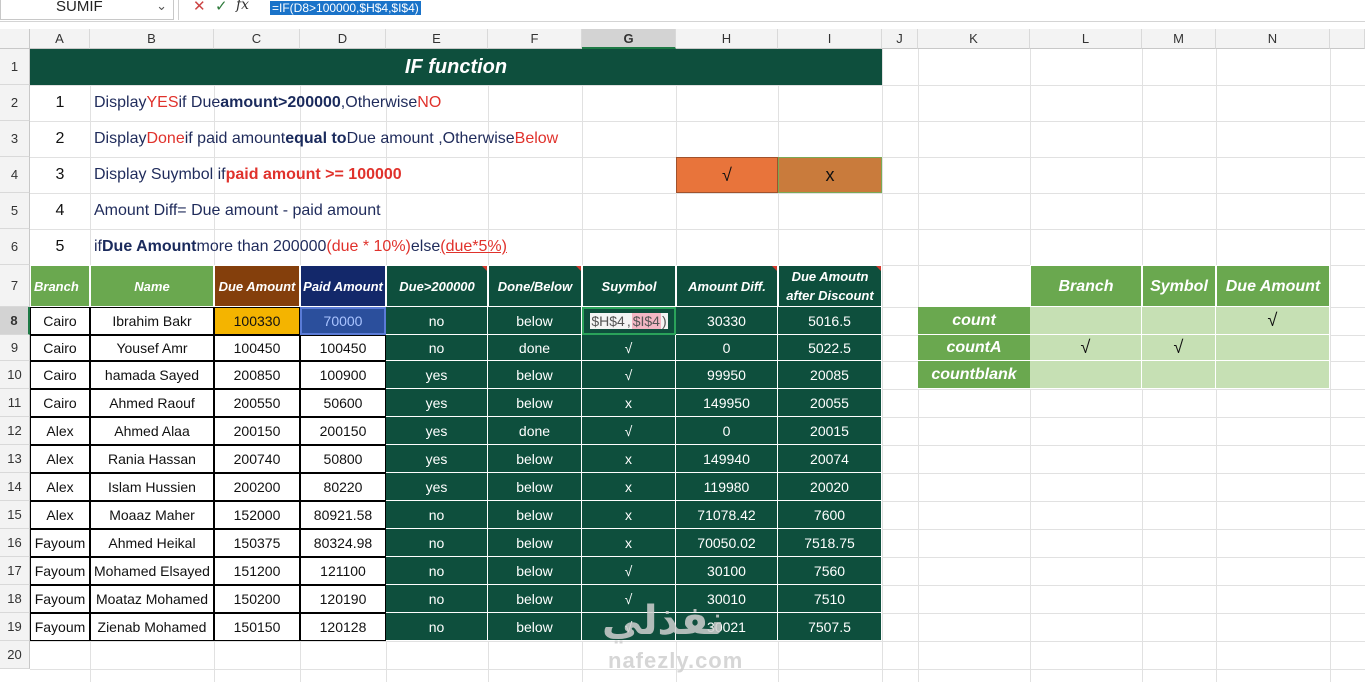 The image size is (1365, 682). What do you see at coordinates (152, 403) in the screenshot?
I see `table-cell-name: Ahmed Raouf` at bounding box center [152, 403].